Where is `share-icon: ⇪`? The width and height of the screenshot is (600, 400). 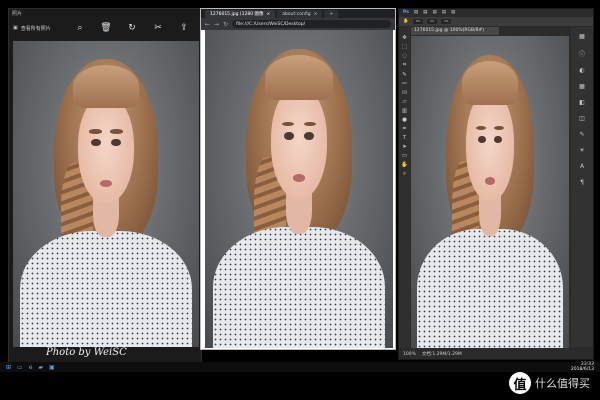
share-icon: ⇪ is located at coordinates (184, 28).